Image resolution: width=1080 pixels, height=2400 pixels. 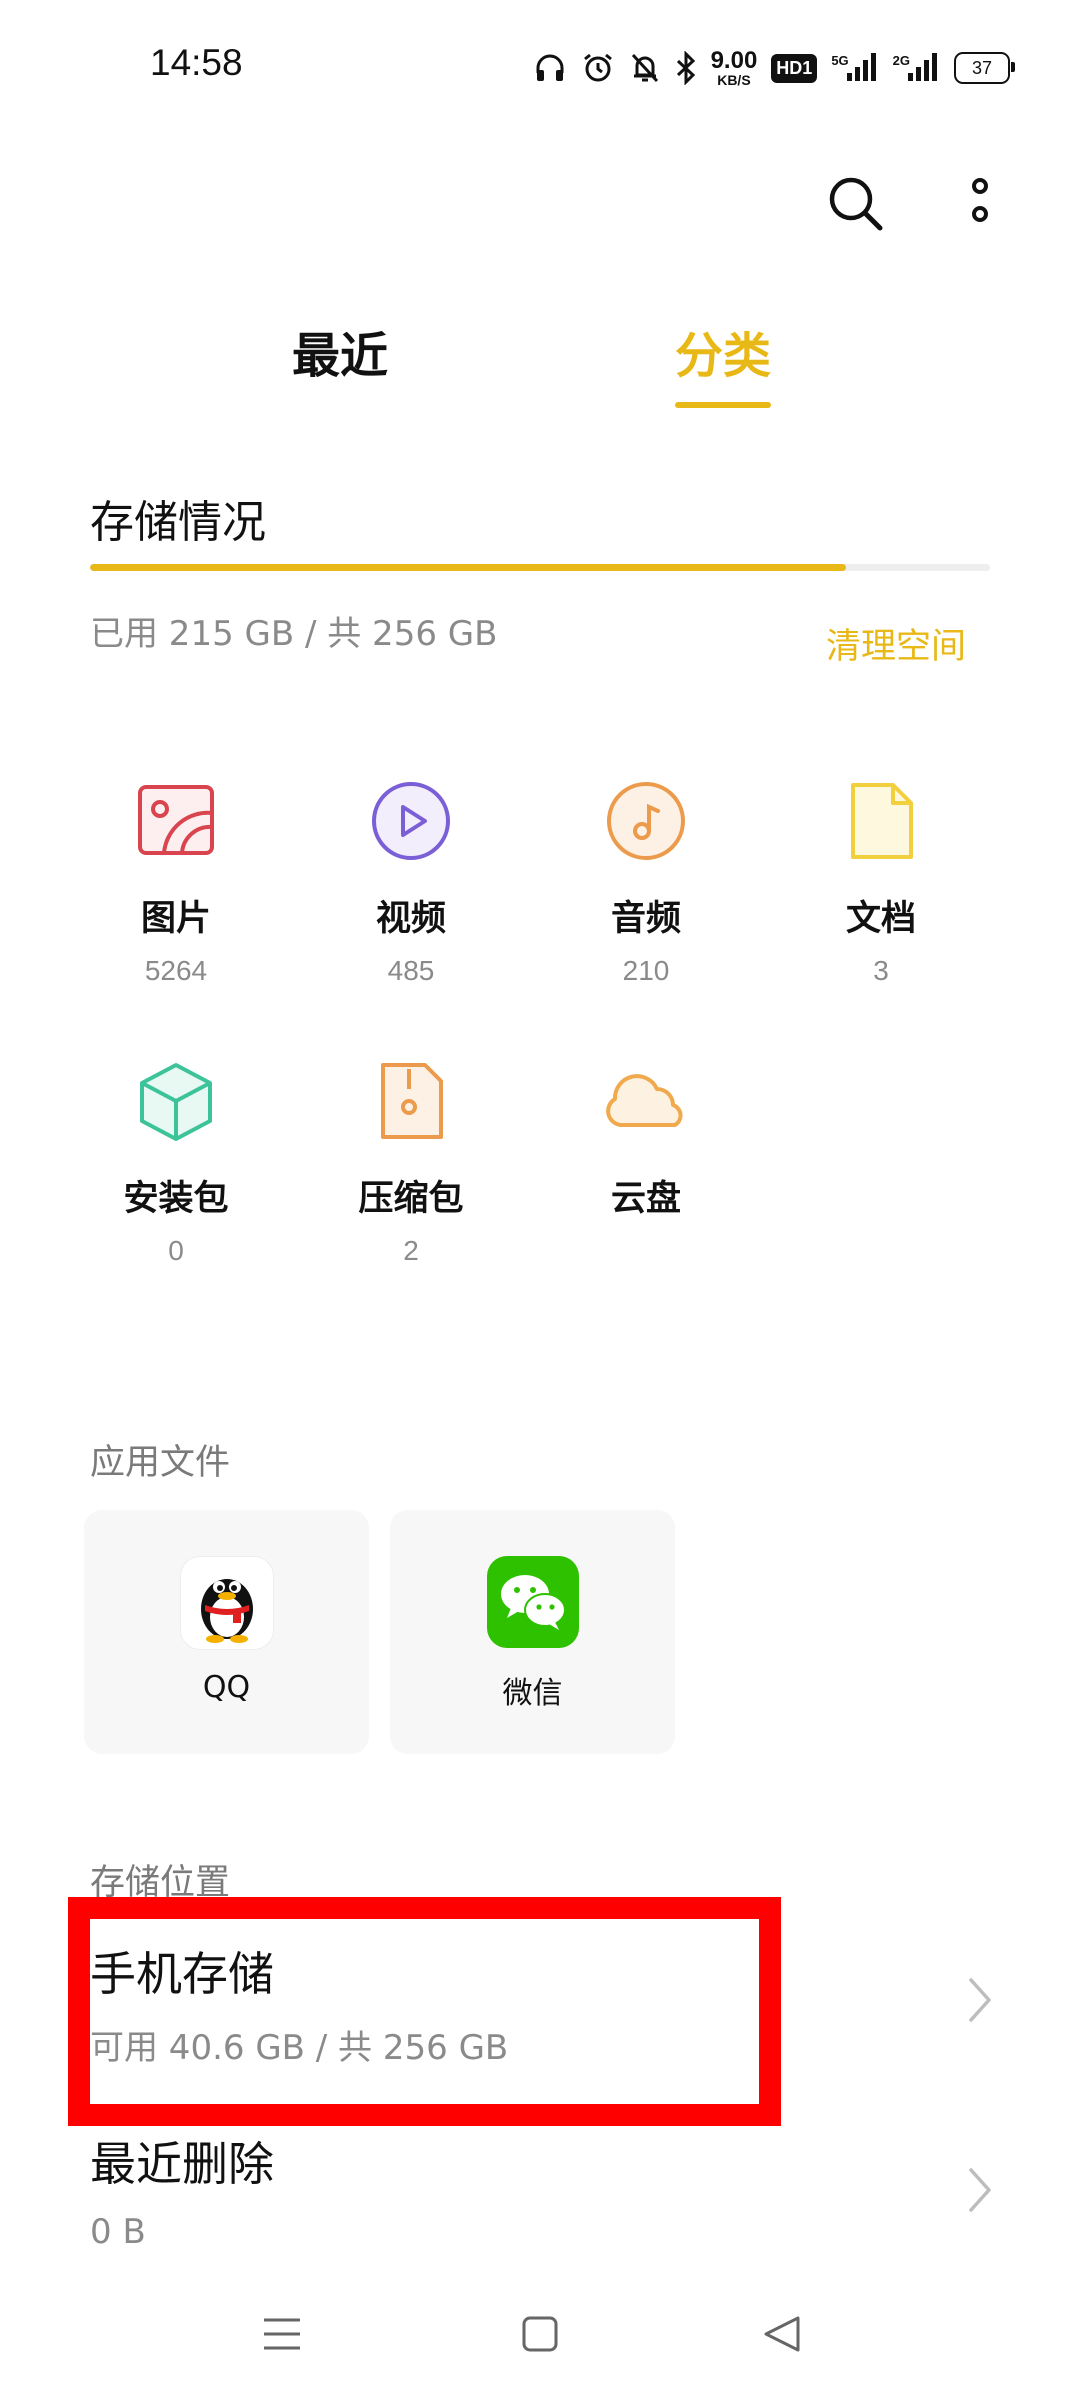 I want to click on storage-title: 存储情况, so click(x=178, y=522).